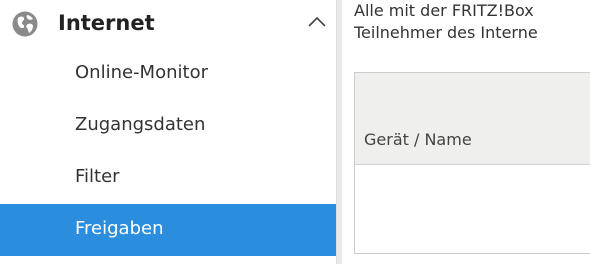 This screenshot has width=590, height=264. What do you see at coordinates (25, 24) in the screenshot?
I see `globe-icon` at bounding box center [25, 24].